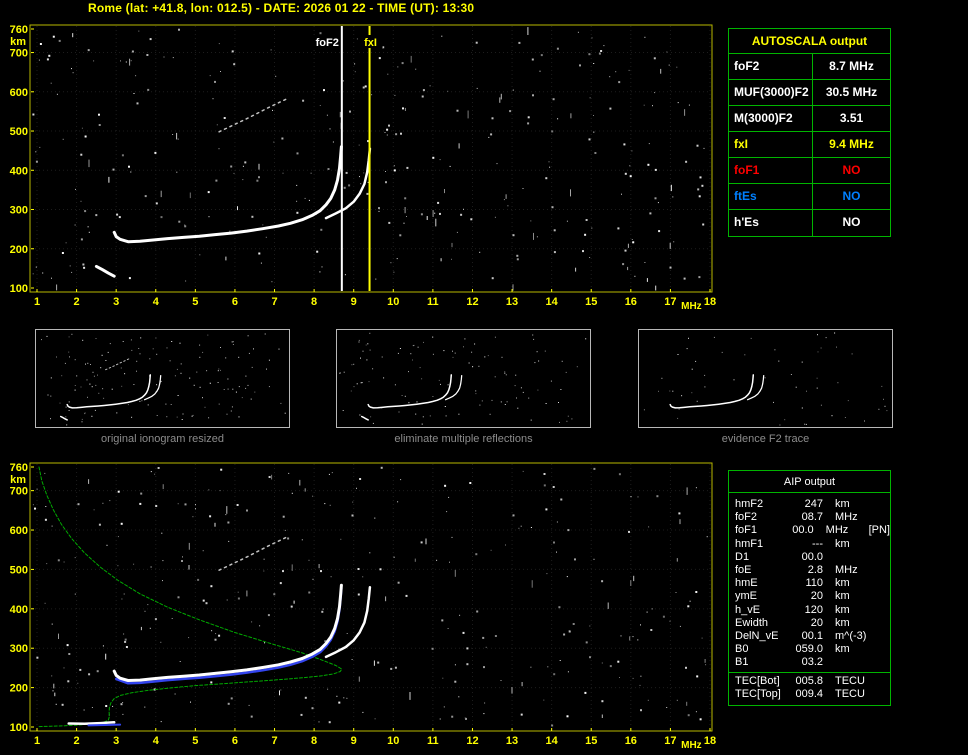  What do you see at coordinates (814, 583) in the screenshot?
I see `aip-row-value: 110` at bounding box center [814, 583].